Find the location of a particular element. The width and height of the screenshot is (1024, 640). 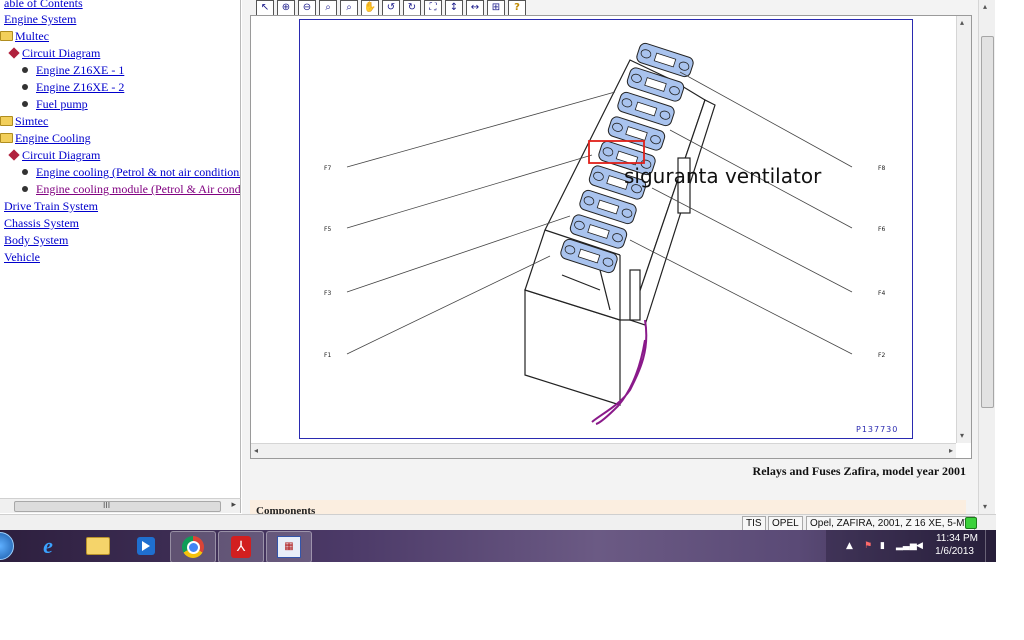

tree-item-label: Vehicle is located at coordinates (22, 257).